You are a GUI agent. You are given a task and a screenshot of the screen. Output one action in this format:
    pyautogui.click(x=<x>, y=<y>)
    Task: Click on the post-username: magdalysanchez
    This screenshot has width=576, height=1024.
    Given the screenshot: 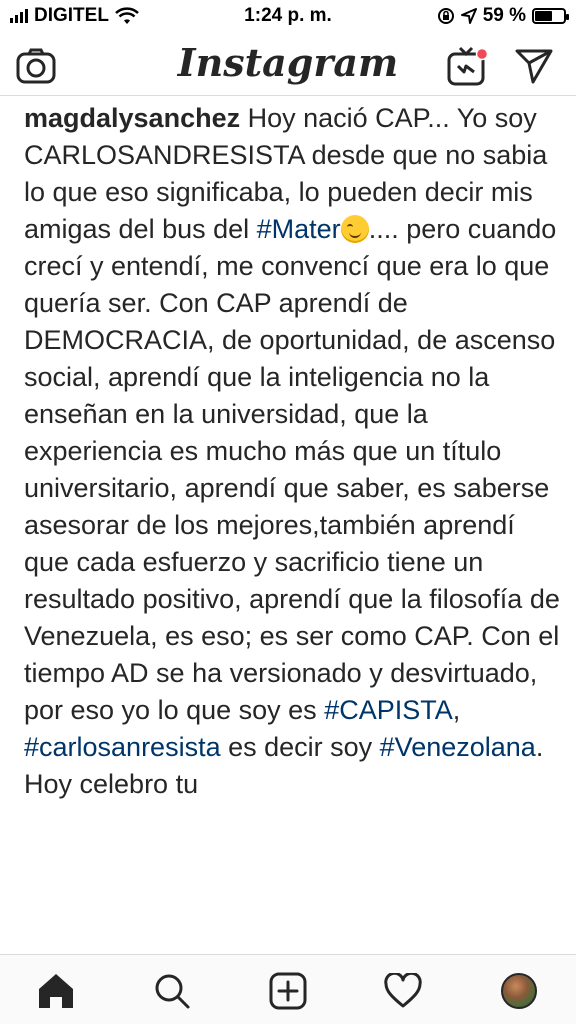 What is the action you would take?
    pyautogui.click(x=132, y=118)
    